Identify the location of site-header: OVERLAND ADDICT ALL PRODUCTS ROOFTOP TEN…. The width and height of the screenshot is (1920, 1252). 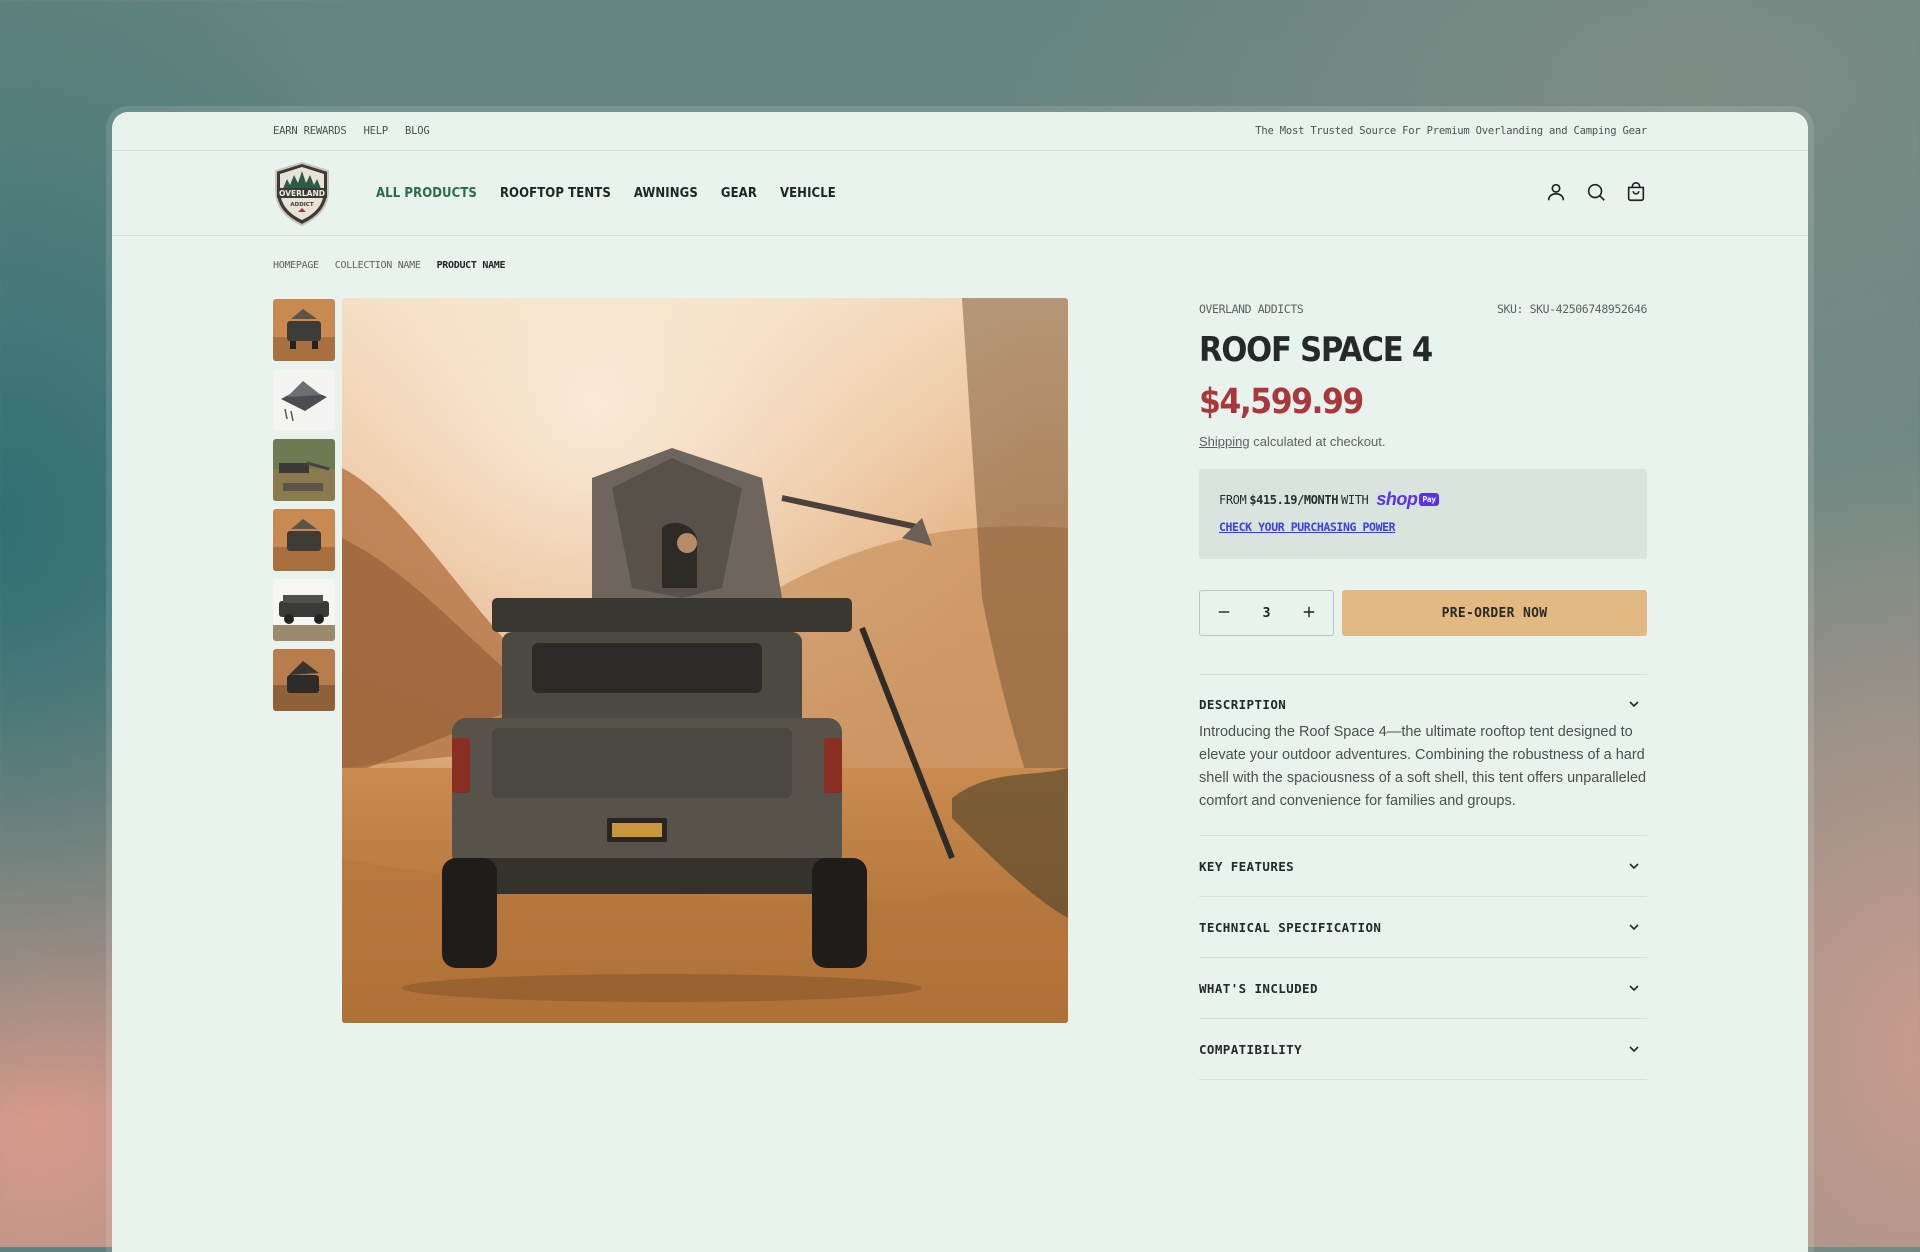
(960, 193).